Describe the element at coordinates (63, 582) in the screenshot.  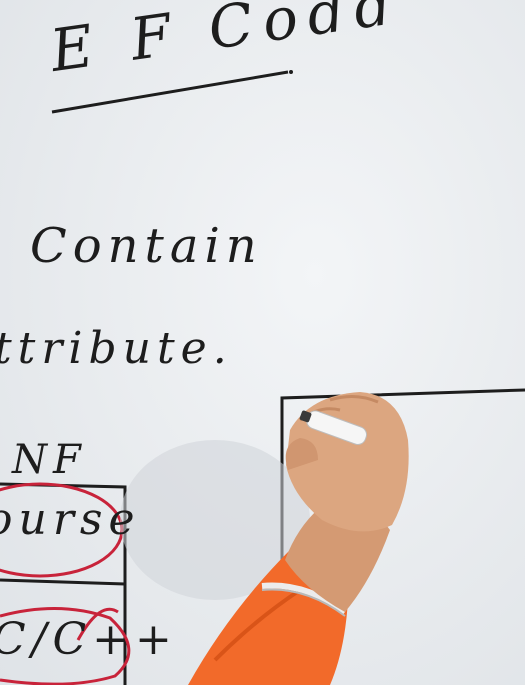
I see `left-table-divider` at that location.